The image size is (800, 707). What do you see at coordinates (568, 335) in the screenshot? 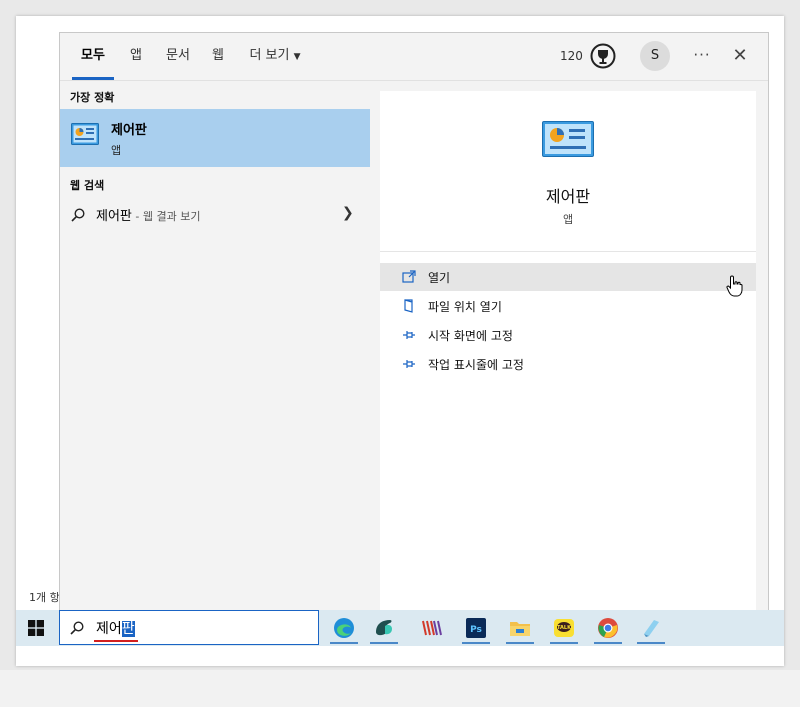
I see `pin-to-start-action: 시작 화면에 고정` at bounding box center [568, 335].